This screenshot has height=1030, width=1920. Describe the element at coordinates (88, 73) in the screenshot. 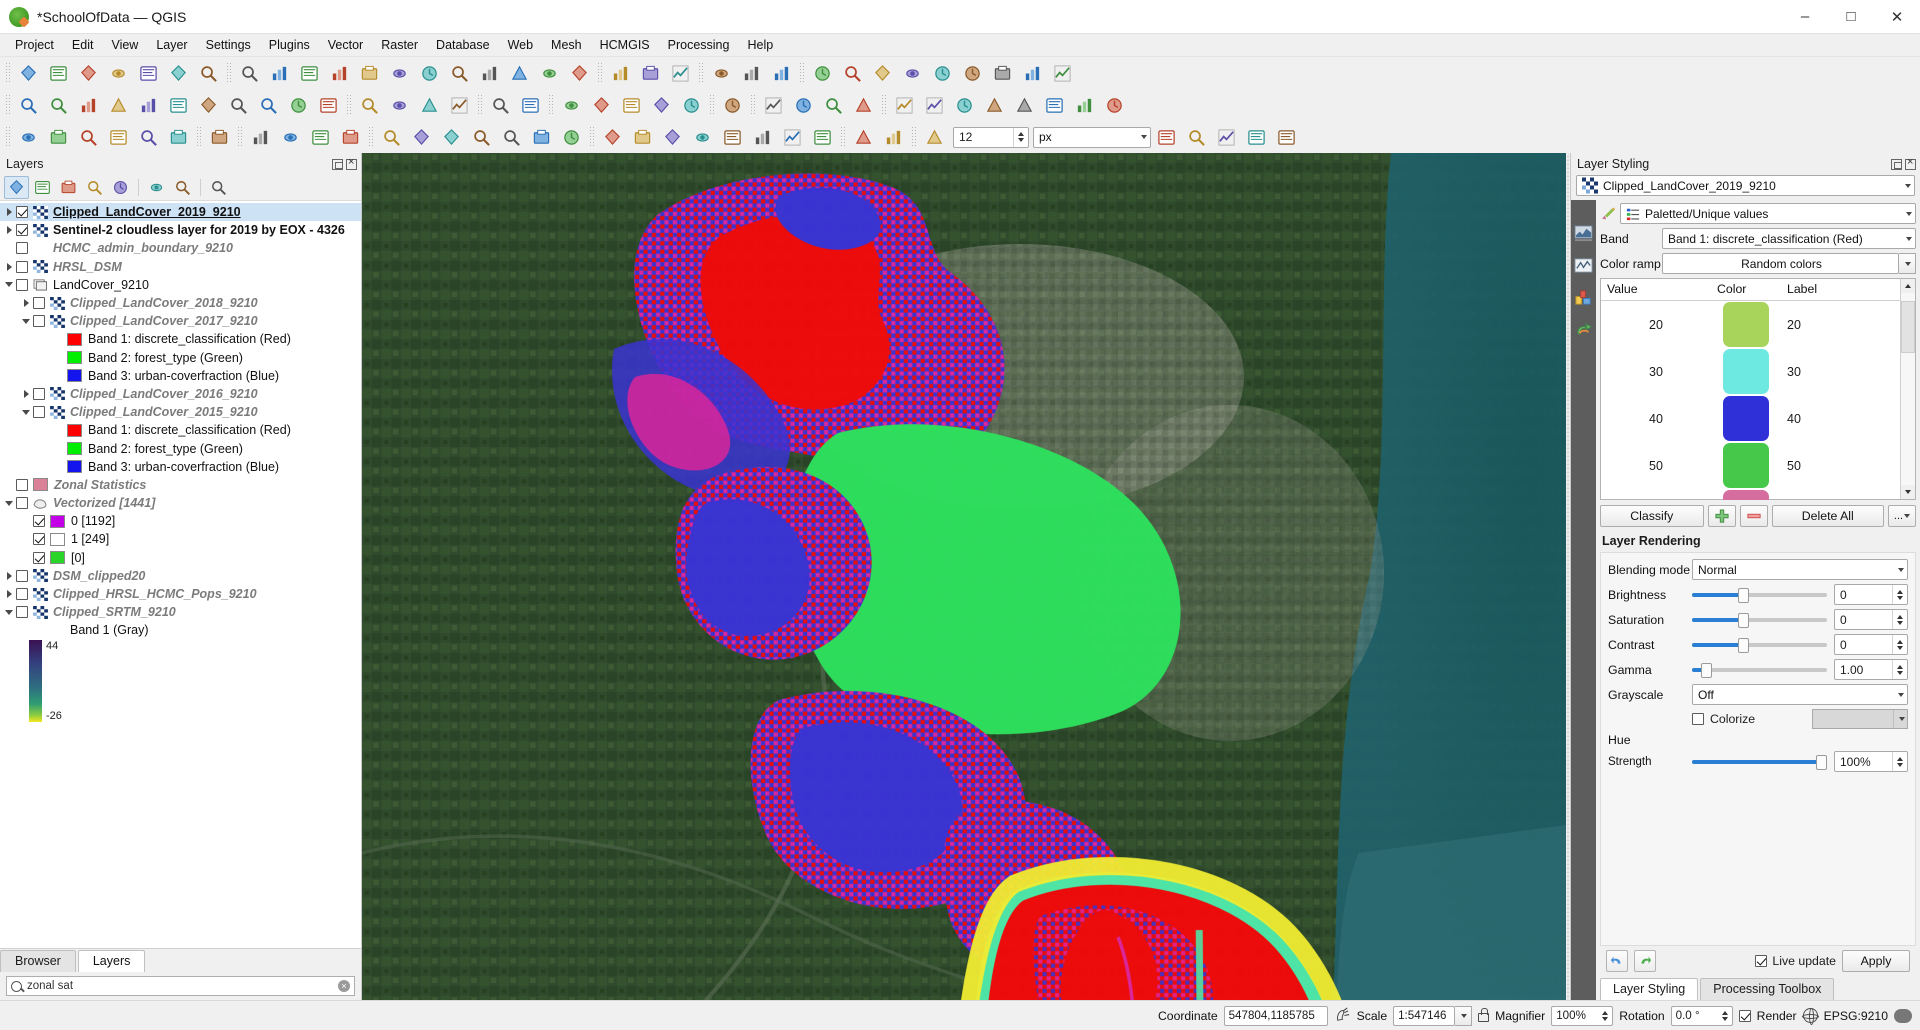

I see `save-project-button` at that location.